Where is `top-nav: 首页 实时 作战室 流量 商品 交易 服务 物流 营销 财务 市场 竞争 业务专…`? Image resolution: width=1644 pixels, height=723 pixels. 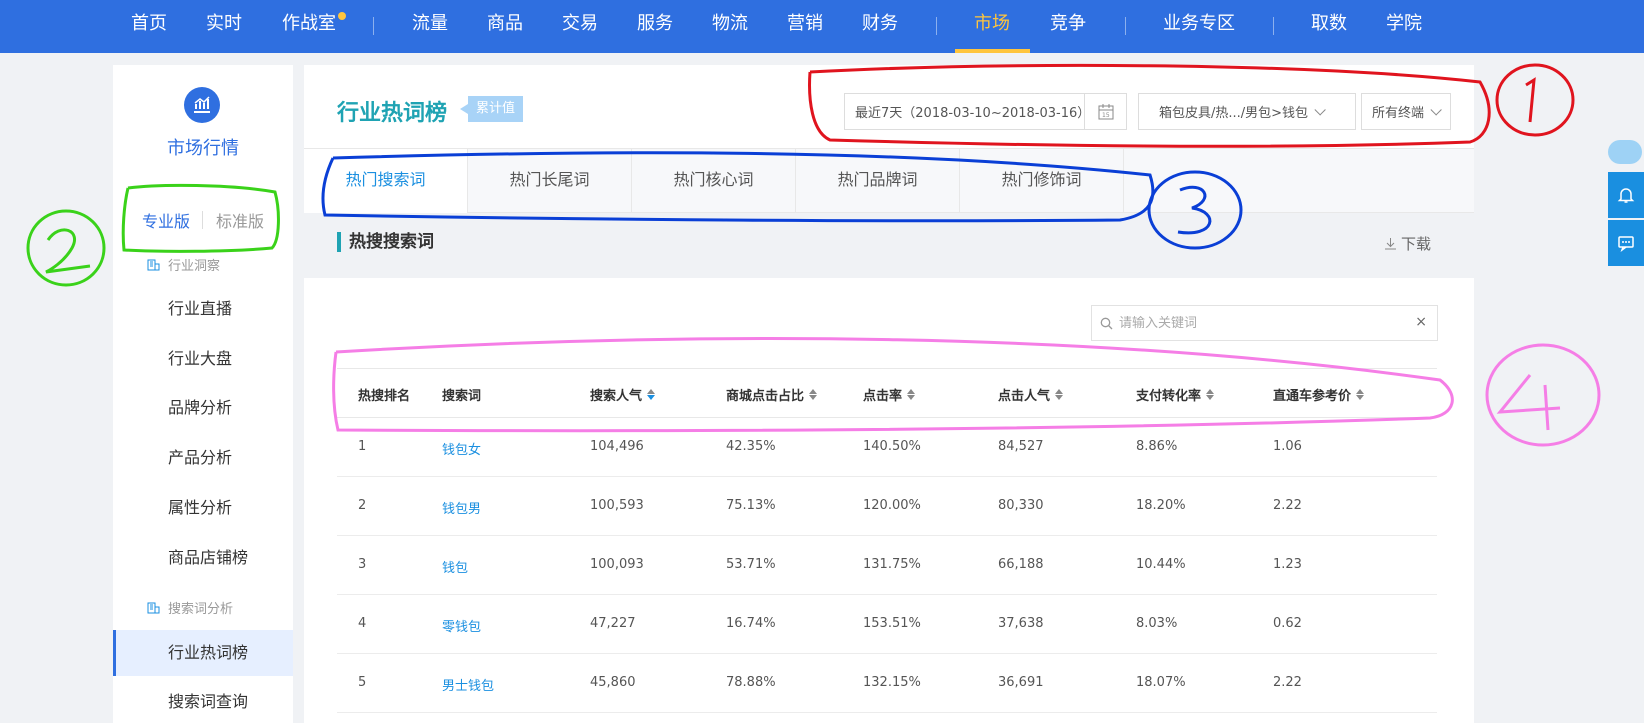
top-nav: 首页 实时 作战室 流量 商品 交易 服务 物流 营销 财务 市场 竞争 业务专… is located at coordinates (822, 26).